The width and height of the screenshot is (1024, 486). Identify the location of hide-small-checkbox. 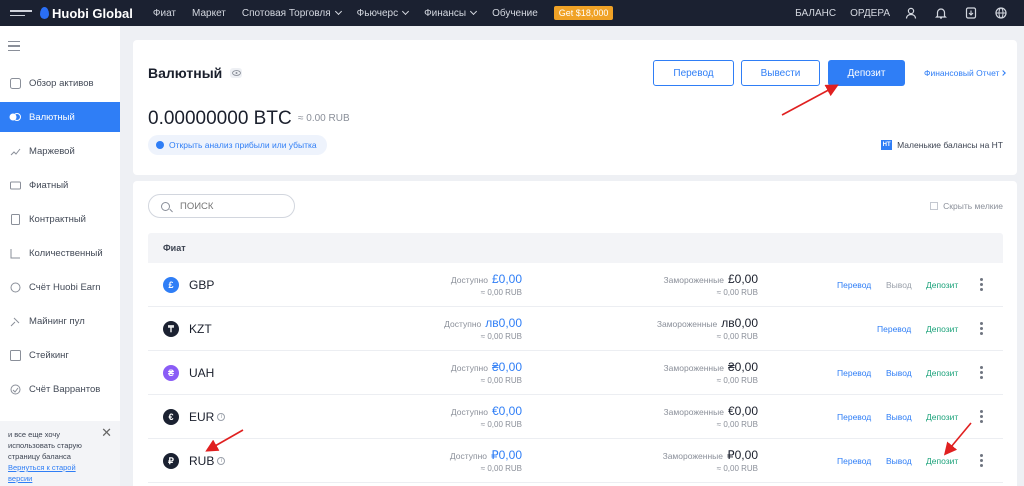
(934, 206).